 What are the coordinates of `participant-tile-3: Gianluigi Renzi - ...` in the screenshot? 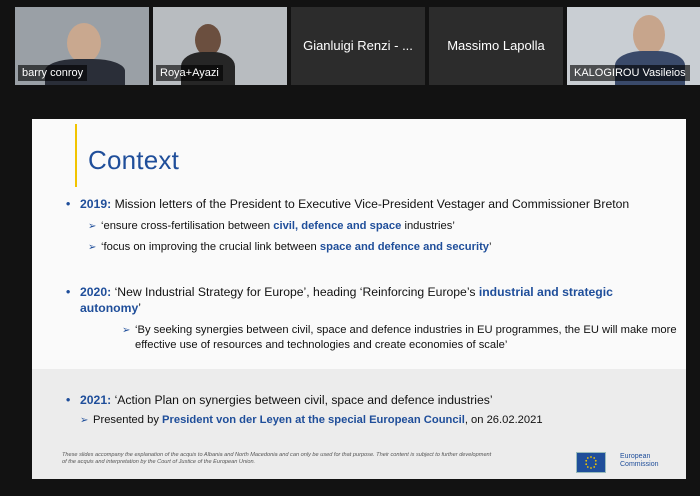 It's located at (358, 46).